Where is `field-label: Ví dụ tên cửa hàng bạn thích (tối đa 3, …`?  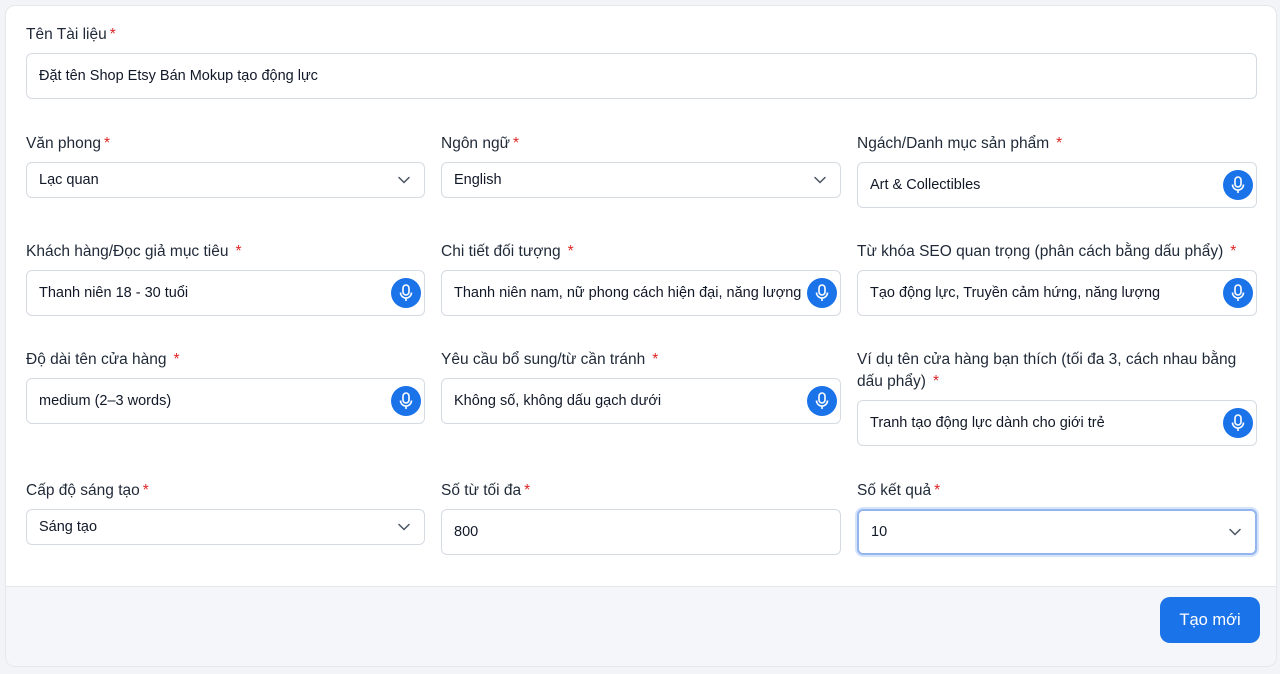
field-label: Ví dụ tên cửa hàng bạn thích (tối đa 3, … is located at coordinates (1057, 371).